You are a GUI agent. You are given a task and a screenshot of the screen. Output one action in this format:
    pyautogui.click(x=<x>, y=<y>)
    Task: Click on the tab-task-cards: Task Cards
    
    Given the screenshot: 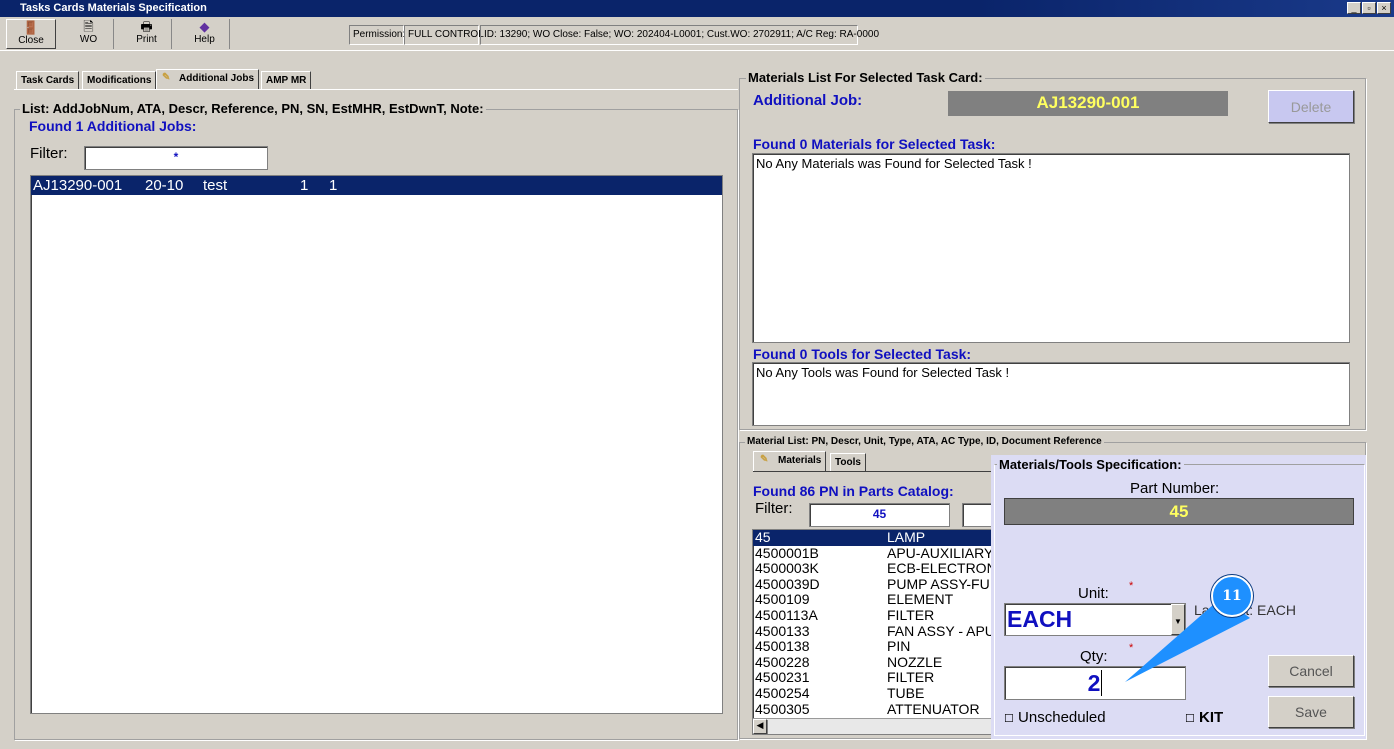 What is the action you would take?
    pyautogui.click(x=48, y=80)
    